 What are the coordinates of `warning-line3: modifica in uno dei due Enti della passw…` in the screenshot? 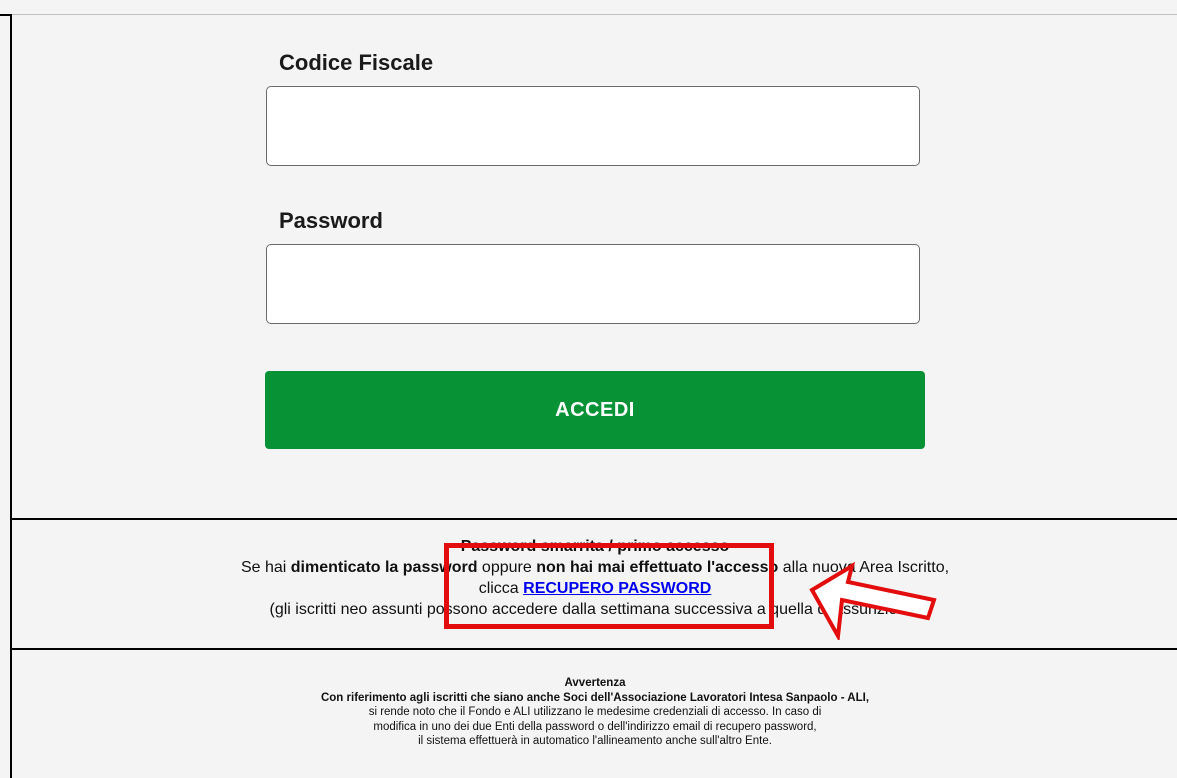 It's located at (595, 726).